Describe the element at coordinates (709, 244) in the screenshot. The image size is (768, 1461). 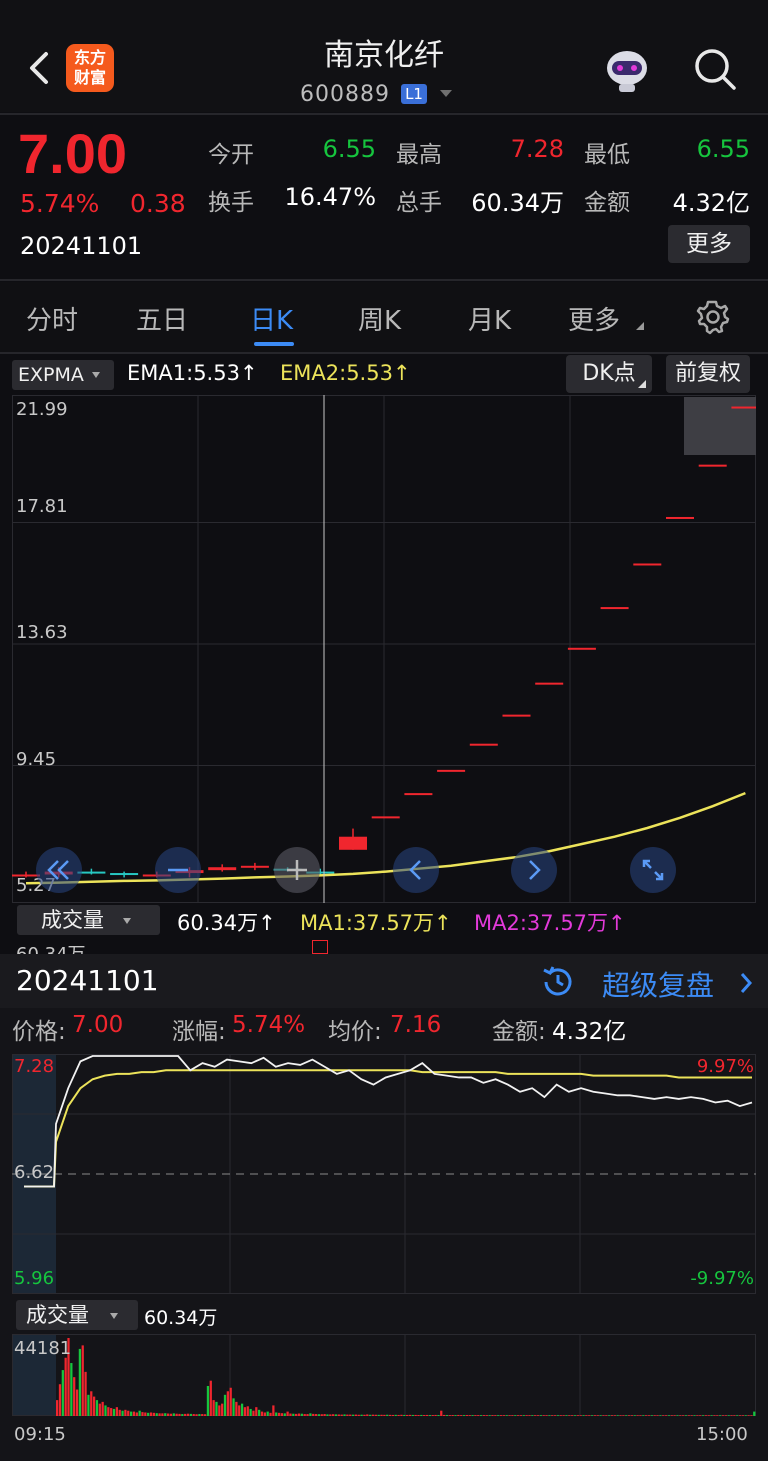
I see `more-button: 更多` at that location.